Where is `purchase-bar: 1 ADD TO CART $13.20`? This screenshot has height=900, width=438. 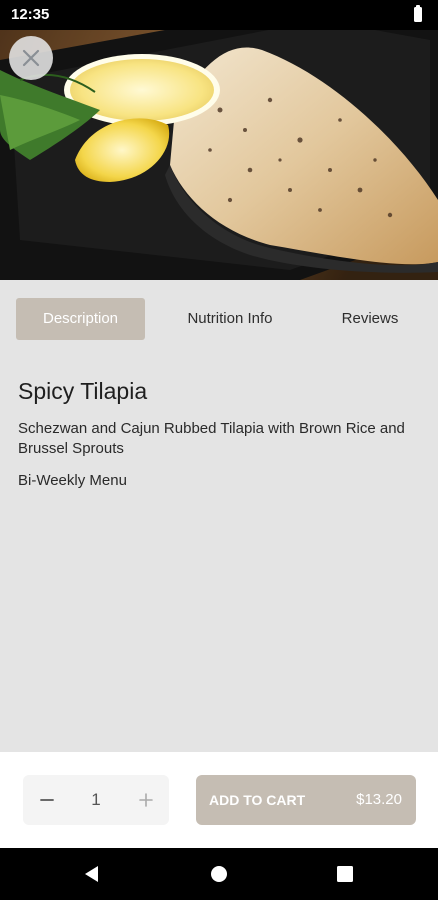 purchase-bar: 1 ADD TO CART $13.20 is located at coordinates (219, 800).